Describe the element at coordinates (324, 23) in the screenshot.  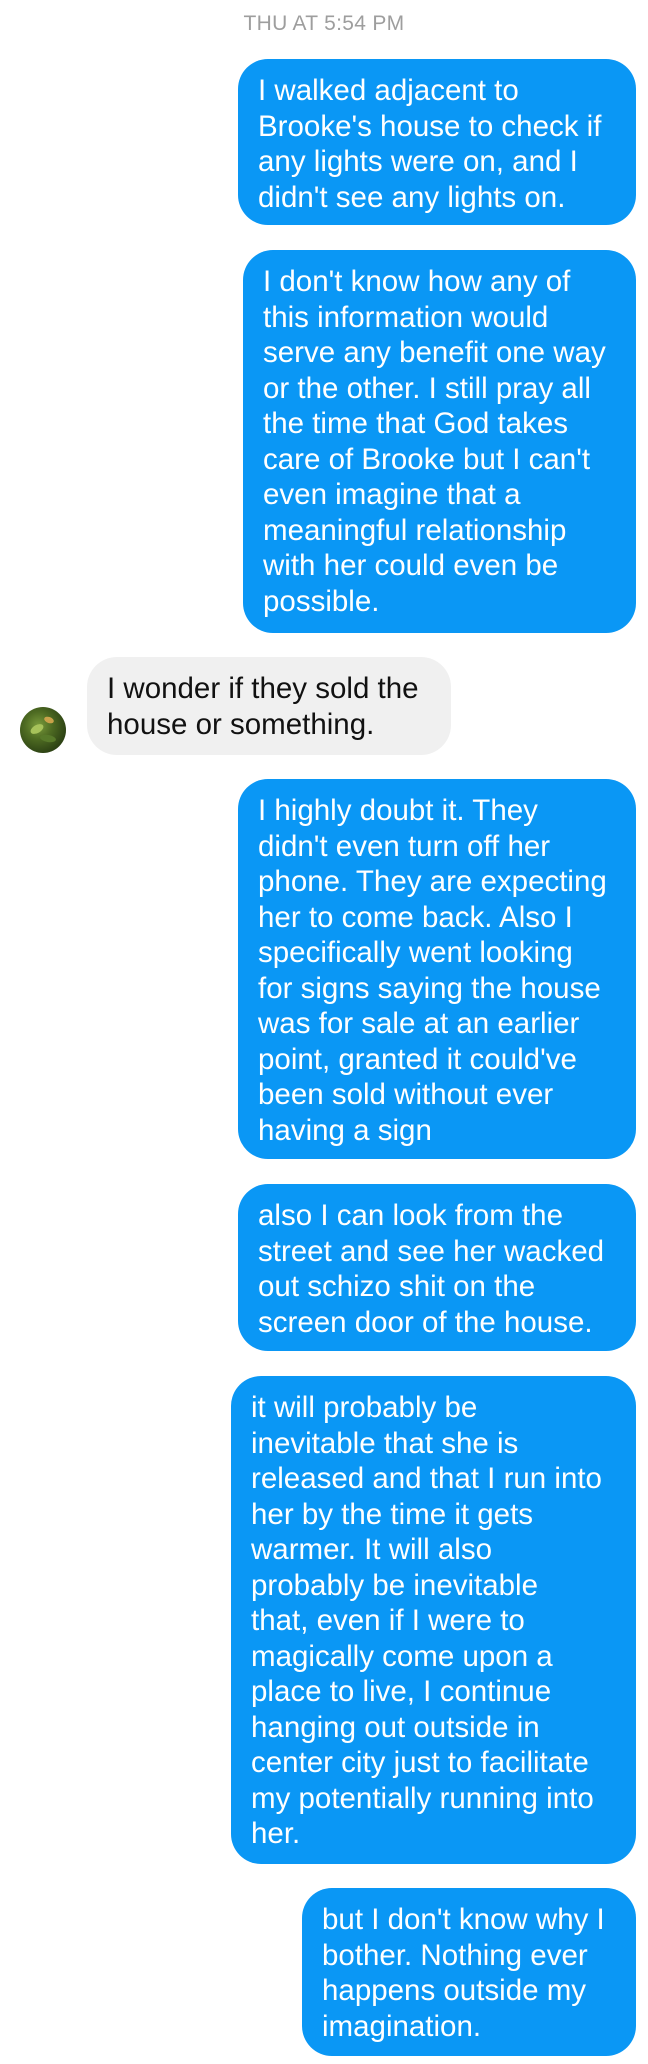
I see `conversation-timestamp: THU AT 5:54 PM` at that location.